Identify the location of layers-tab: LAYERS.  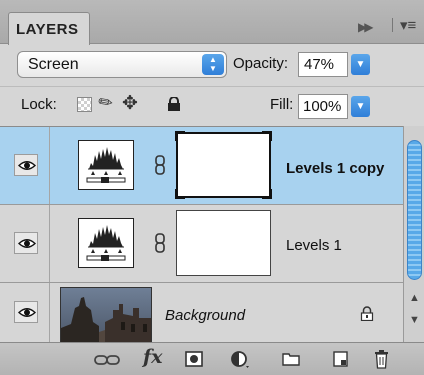
(49, 28).